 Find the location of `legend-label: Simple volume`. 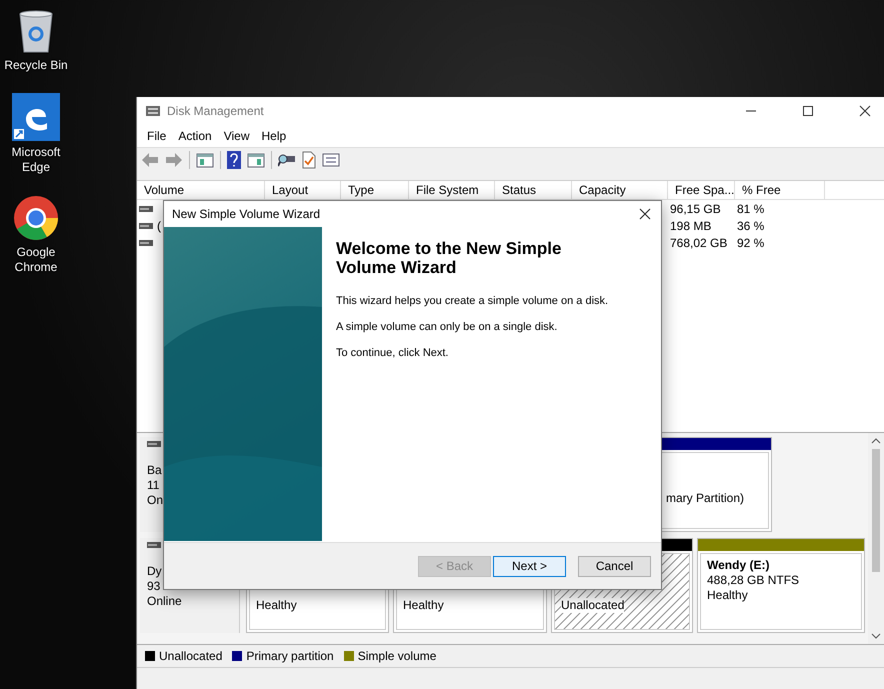

legend-label: Simple volume is located at coordinates (397, 656).